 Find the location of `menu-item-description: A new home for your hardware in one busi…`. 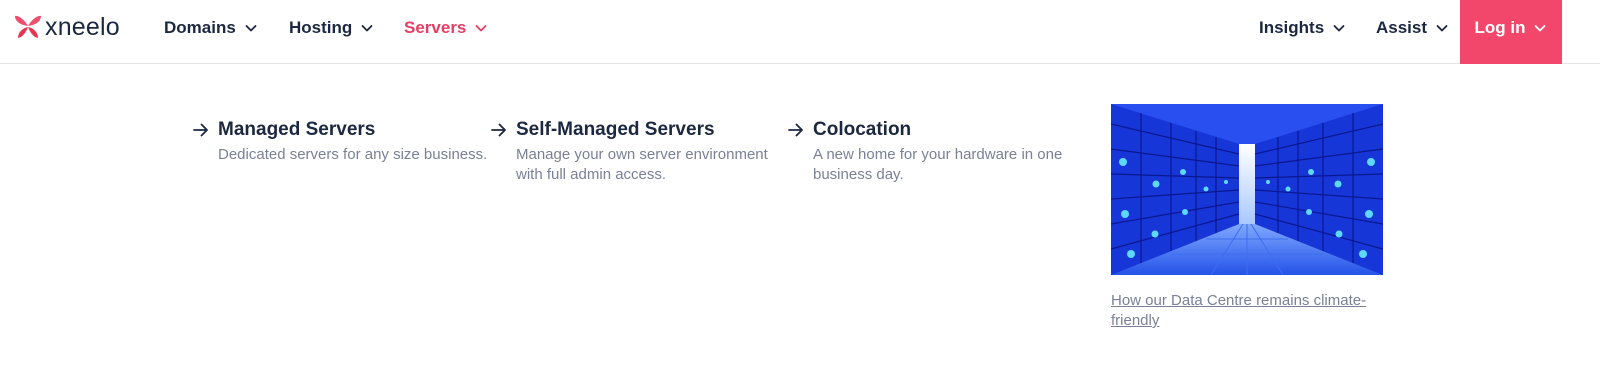

menu-item-description: A new home for your hardware in one busi… is located at coordinates (938, 164).